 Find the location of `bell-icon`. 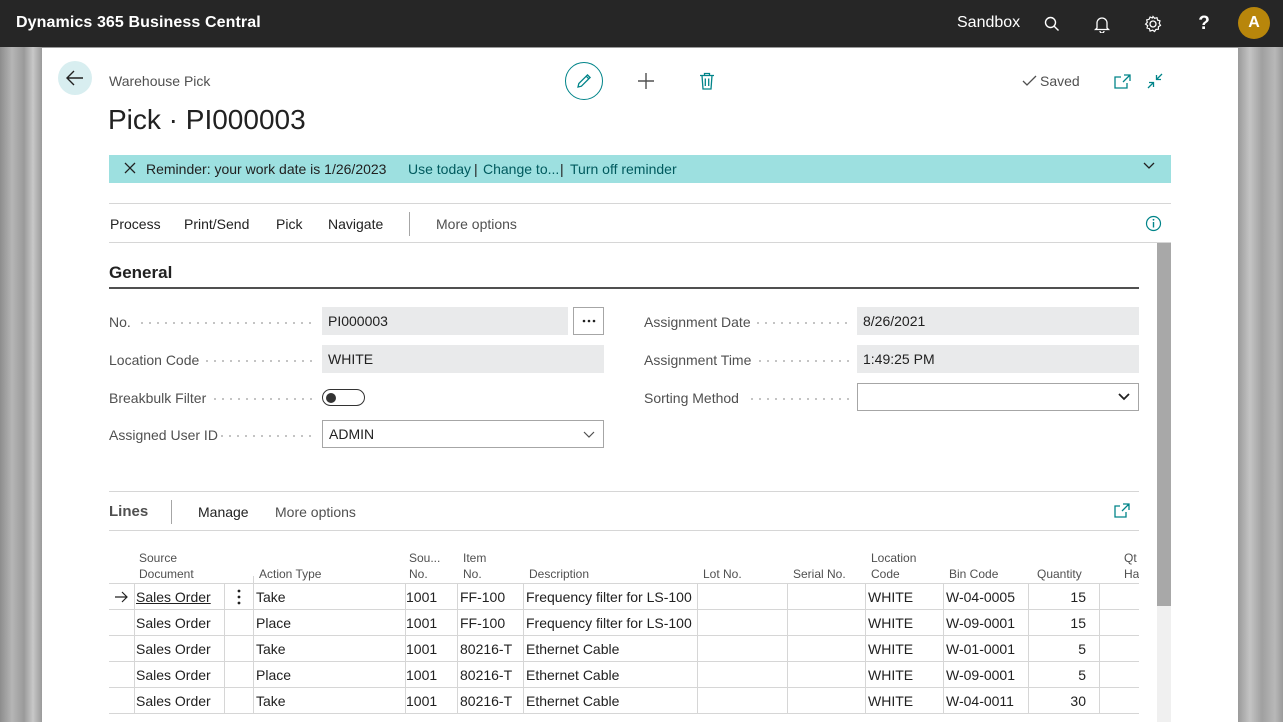

bell-icon is located at coordinates (1102, 24).